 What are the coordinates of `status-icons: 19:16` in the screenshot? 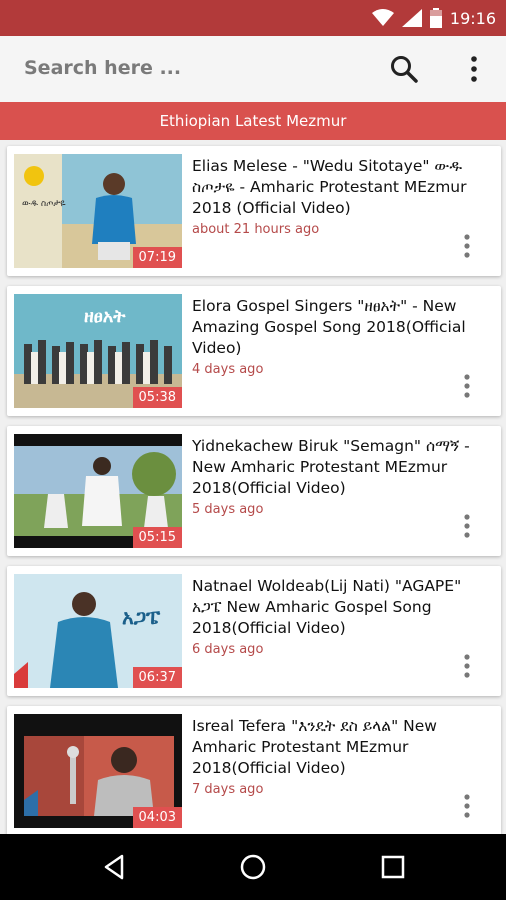 It's located at (433, 18).